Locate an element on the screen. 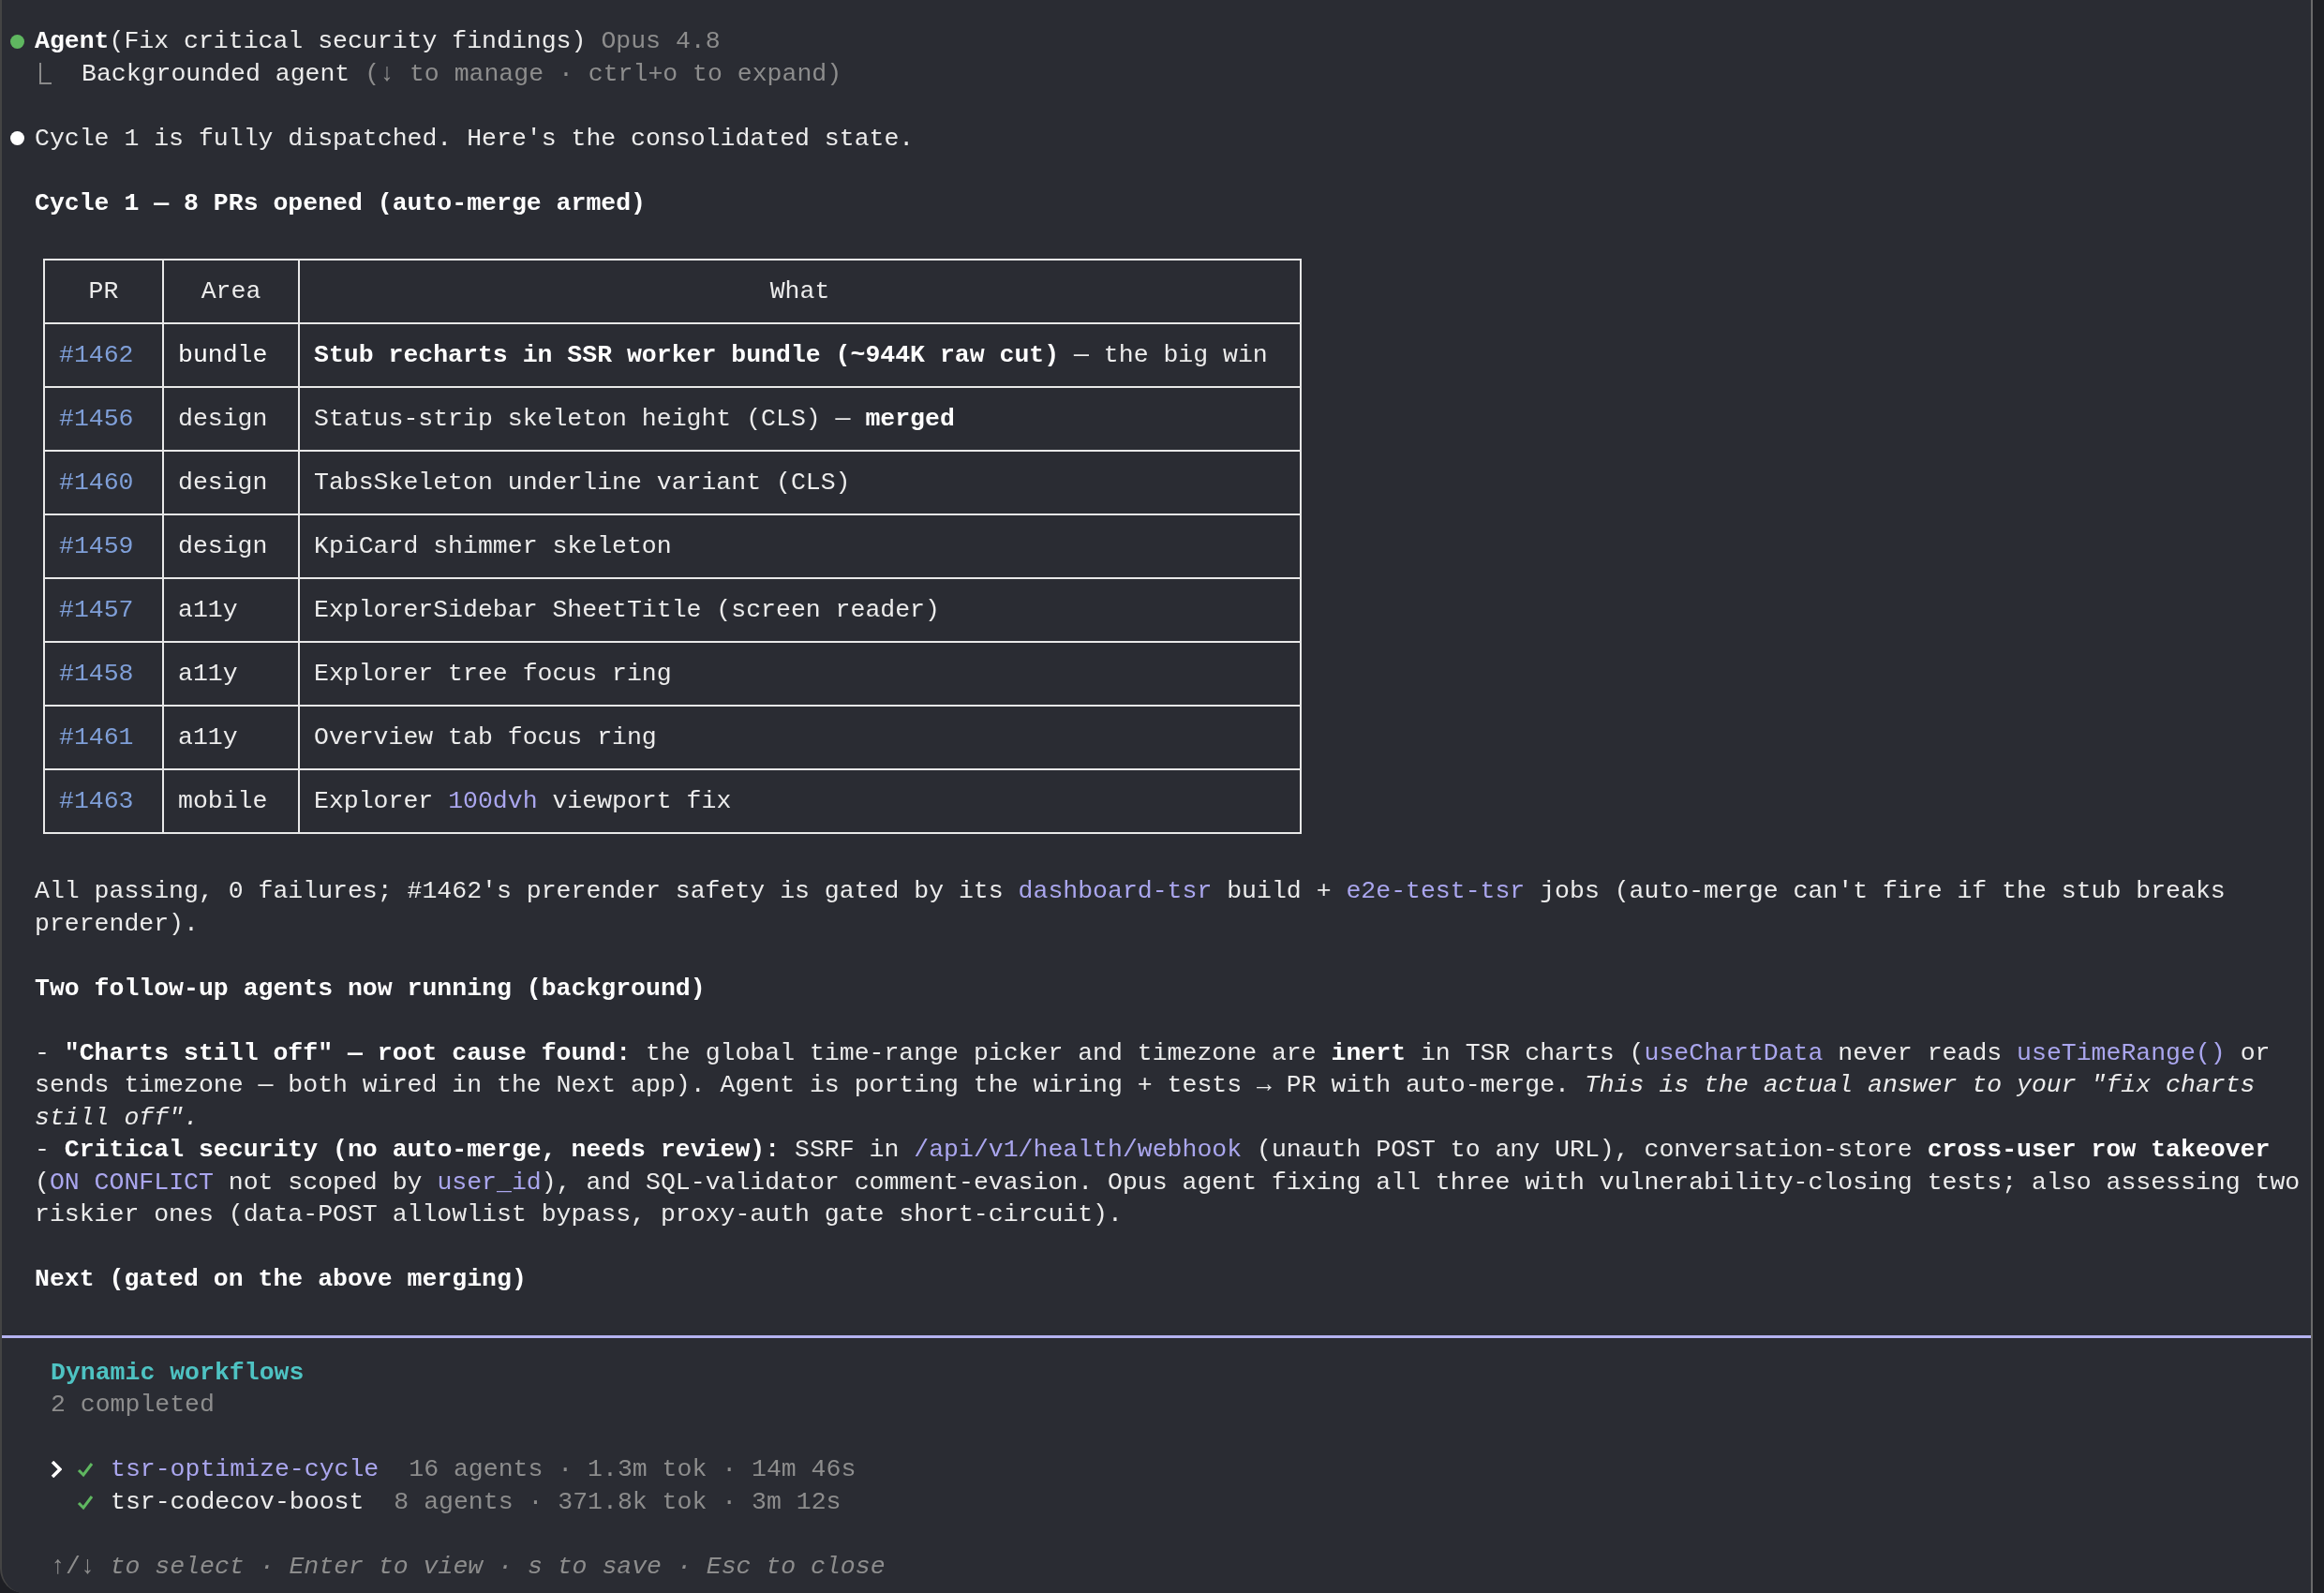  area-cell: bundle is located at coordinates (231, 355).